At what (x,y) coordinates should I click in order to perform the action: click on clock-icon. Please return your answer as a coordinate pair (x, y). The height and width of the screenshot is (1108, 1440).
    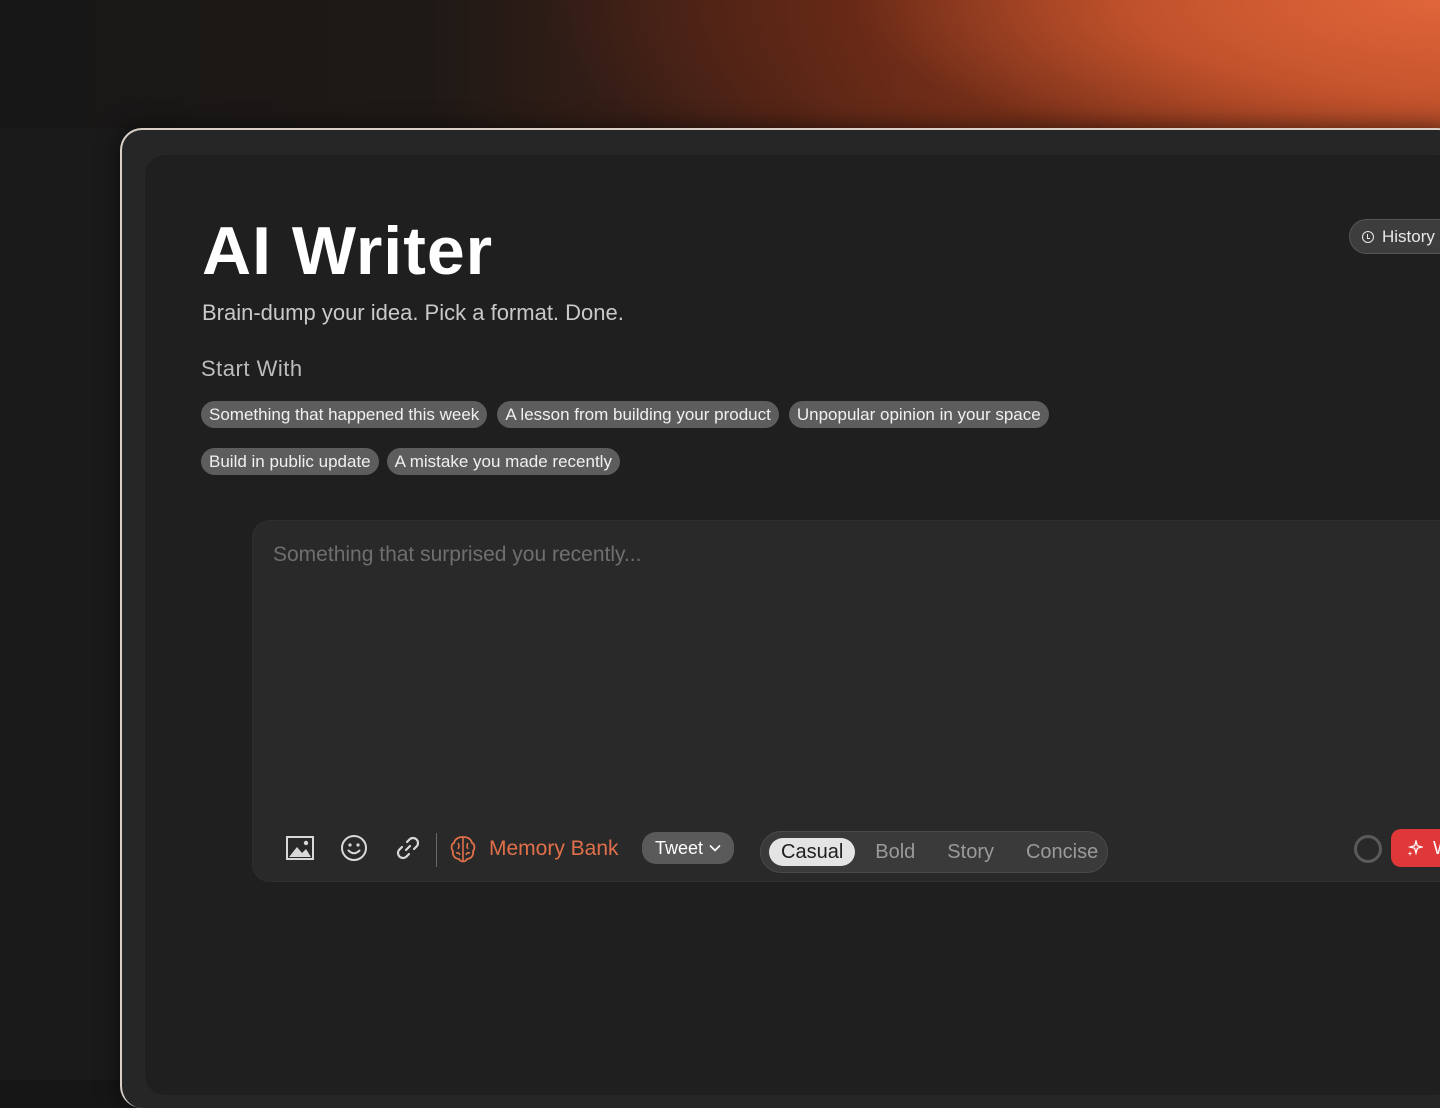
    Looking at the image, I should click on (1368, 237).